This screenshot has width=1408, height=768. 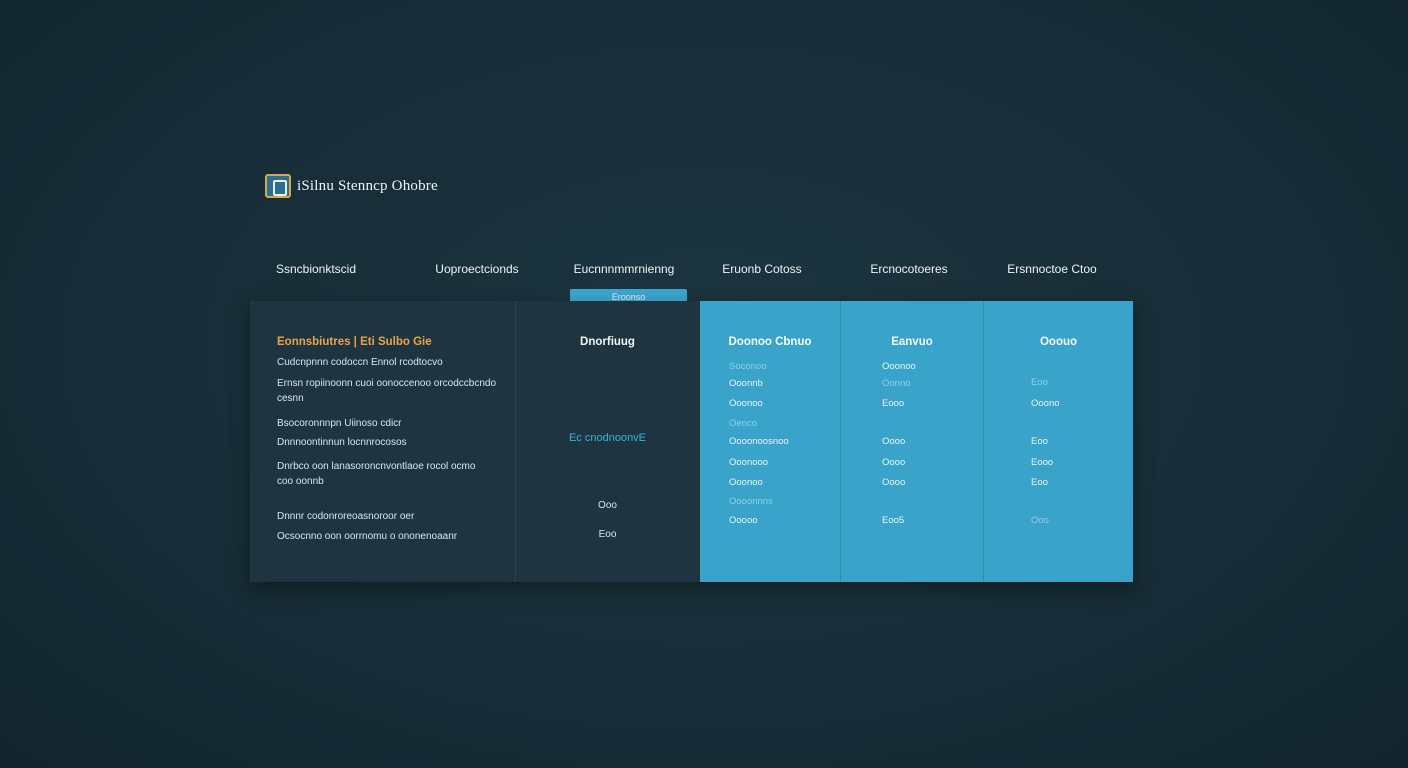 What do you see at coordinates (346, 516) in the screenshot?
I see `feature-item: Dnnnr codonroreoasnoroor oer` at bounding box center [346, 516].